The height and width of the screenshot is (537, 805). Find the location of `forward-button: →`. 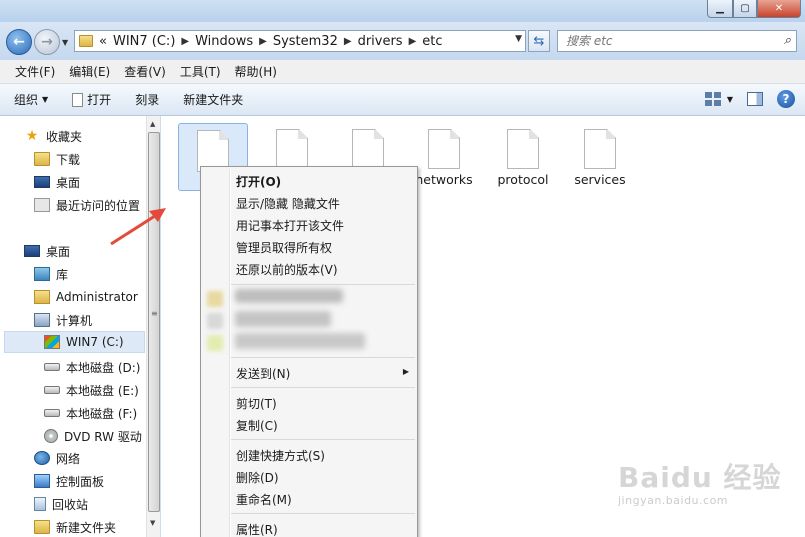

forward-button: → is located at coordinates (47, 42).